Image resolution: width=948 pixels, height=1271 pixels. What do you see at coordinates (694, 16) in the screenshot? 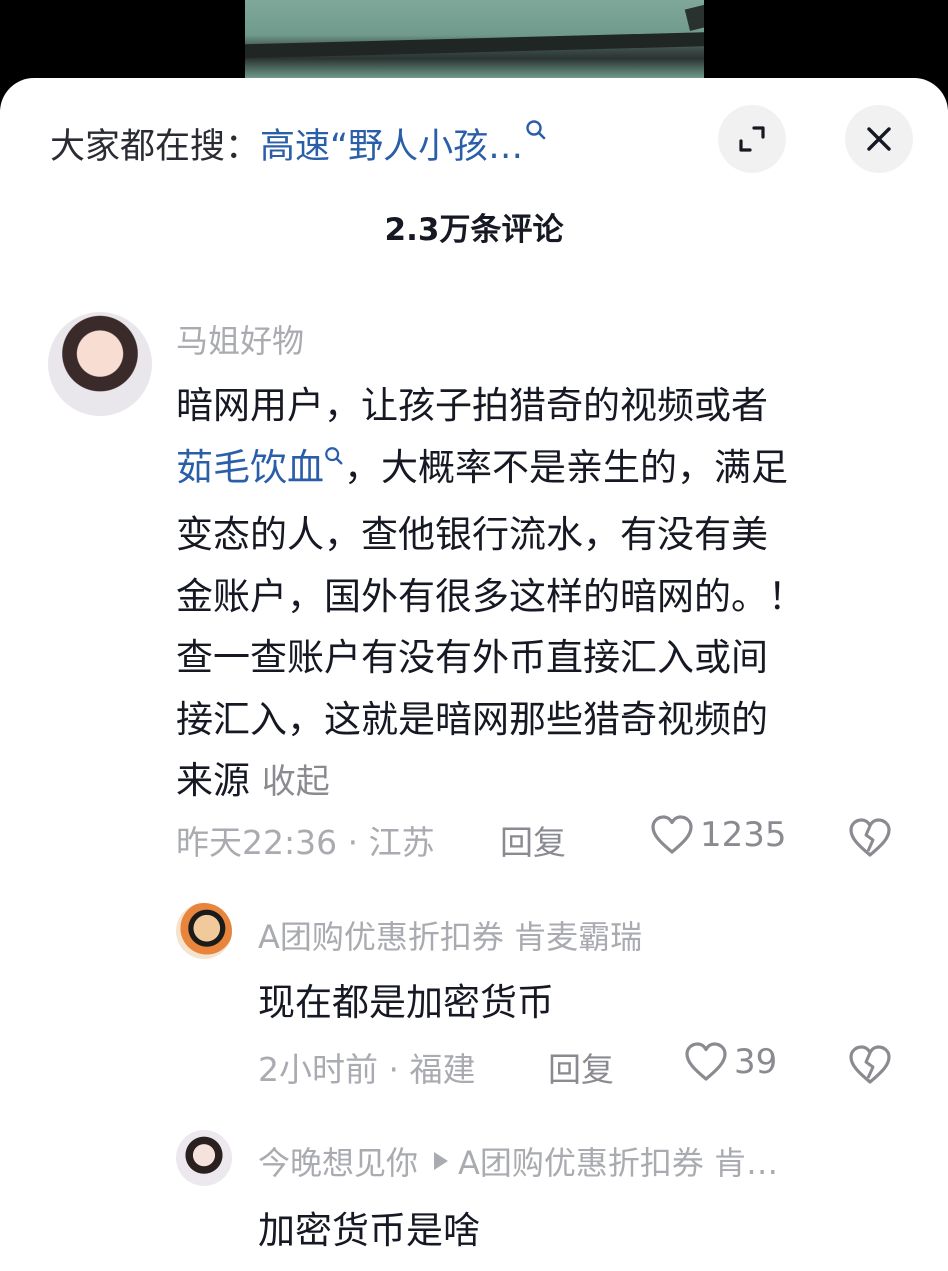
I see `video-bar` at bounding box center [694, 16].